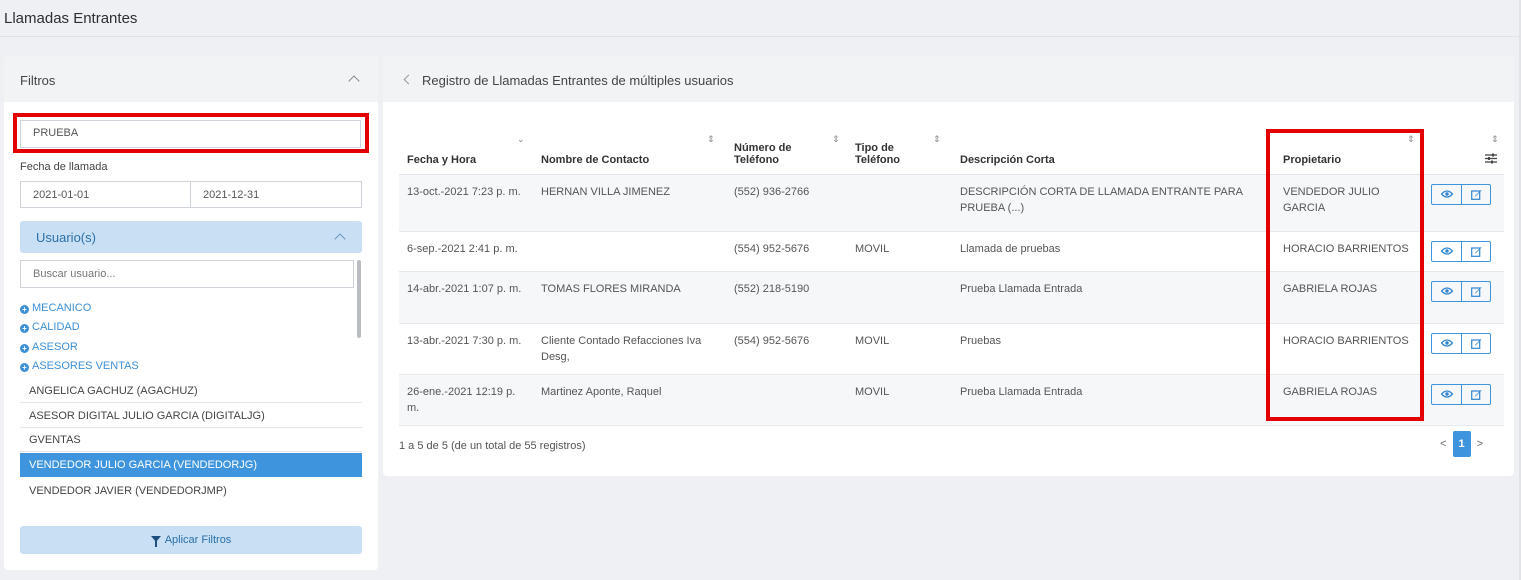 The image size is (1521, 580). What do you see at coordinates (191, 440) in the screenshot?
I see `user-item: GVENTAS` at bounding box center [191, 440].